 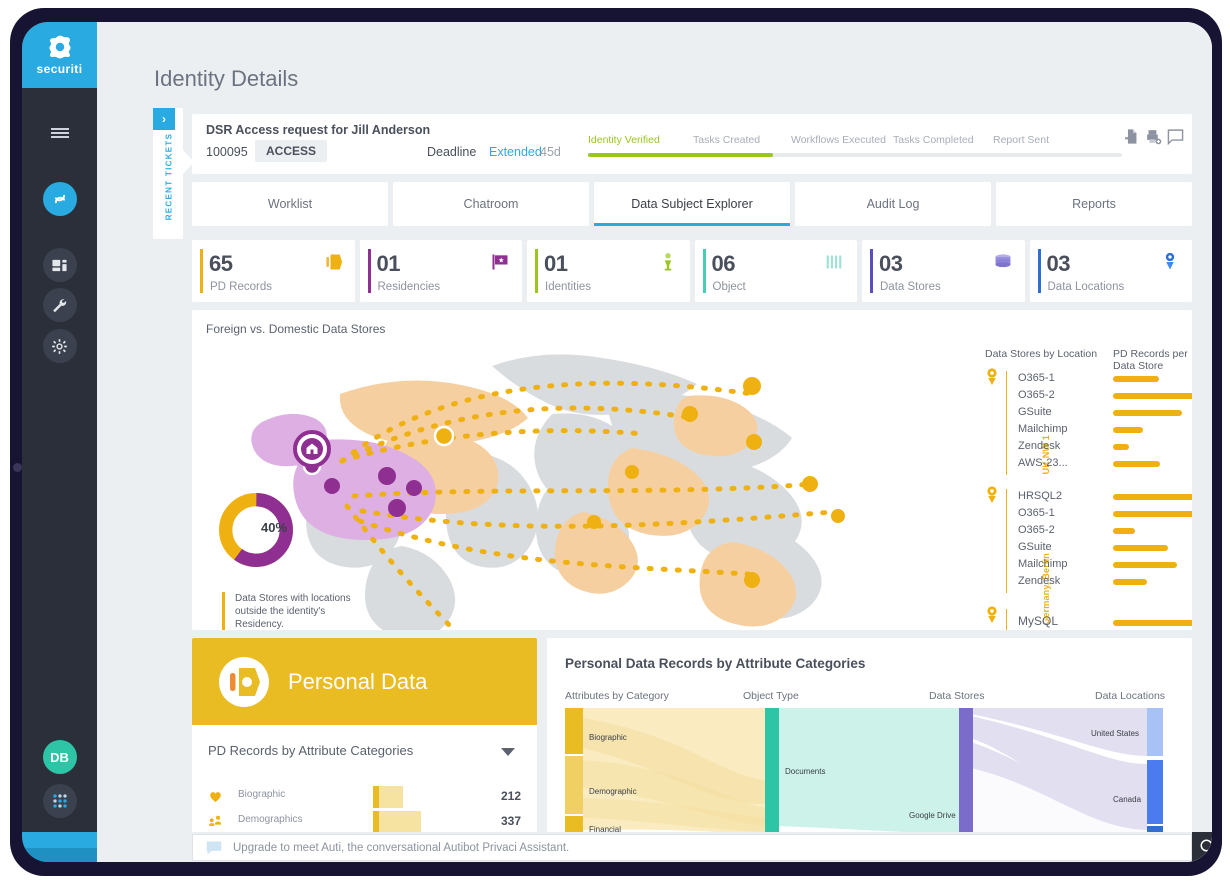 I want to click on rail-footer-wave, so click(x=59, y=855).